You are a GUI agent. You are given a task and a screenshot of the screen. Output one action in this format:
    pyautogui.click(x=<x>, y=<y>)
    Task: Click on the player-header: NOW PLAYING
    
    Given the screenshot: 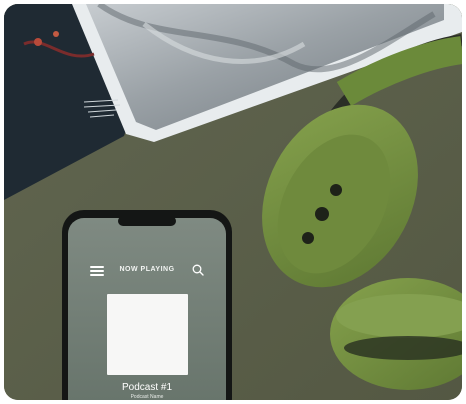 What is the action you would take?
    pyautogui.click(x=147, y=270)
    